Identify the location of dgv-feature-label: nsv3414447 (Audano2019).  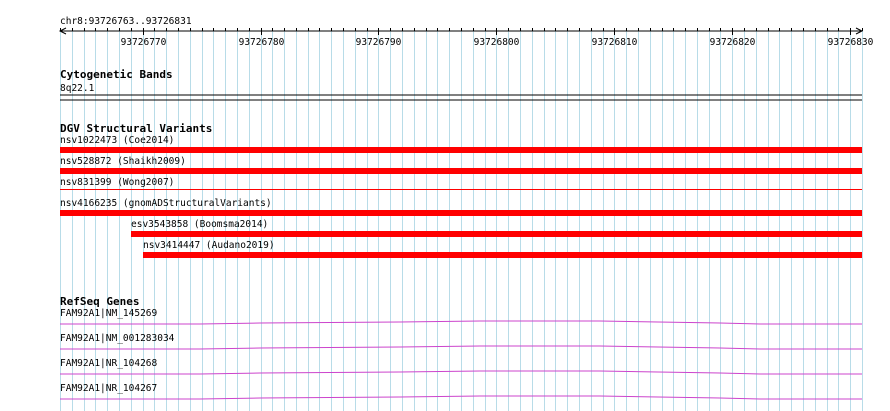
(209, 245).